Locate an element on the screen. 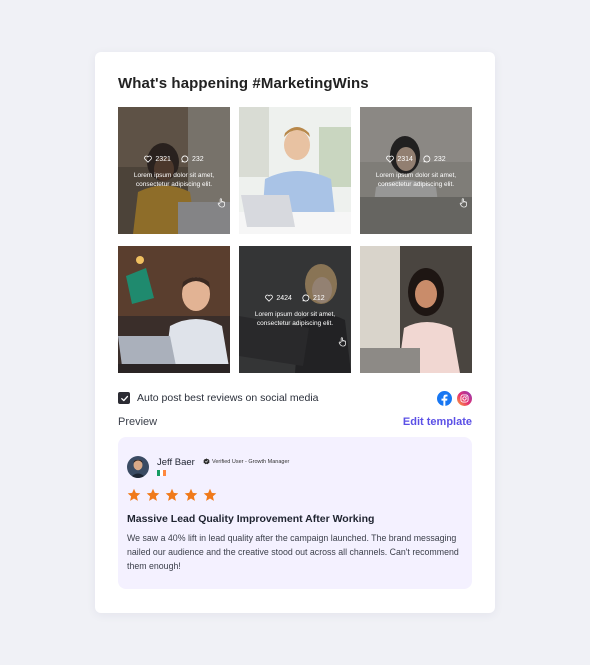 The height and width of the screenshot is (665, 590). verified-icon is located at coordinates (206, 461).